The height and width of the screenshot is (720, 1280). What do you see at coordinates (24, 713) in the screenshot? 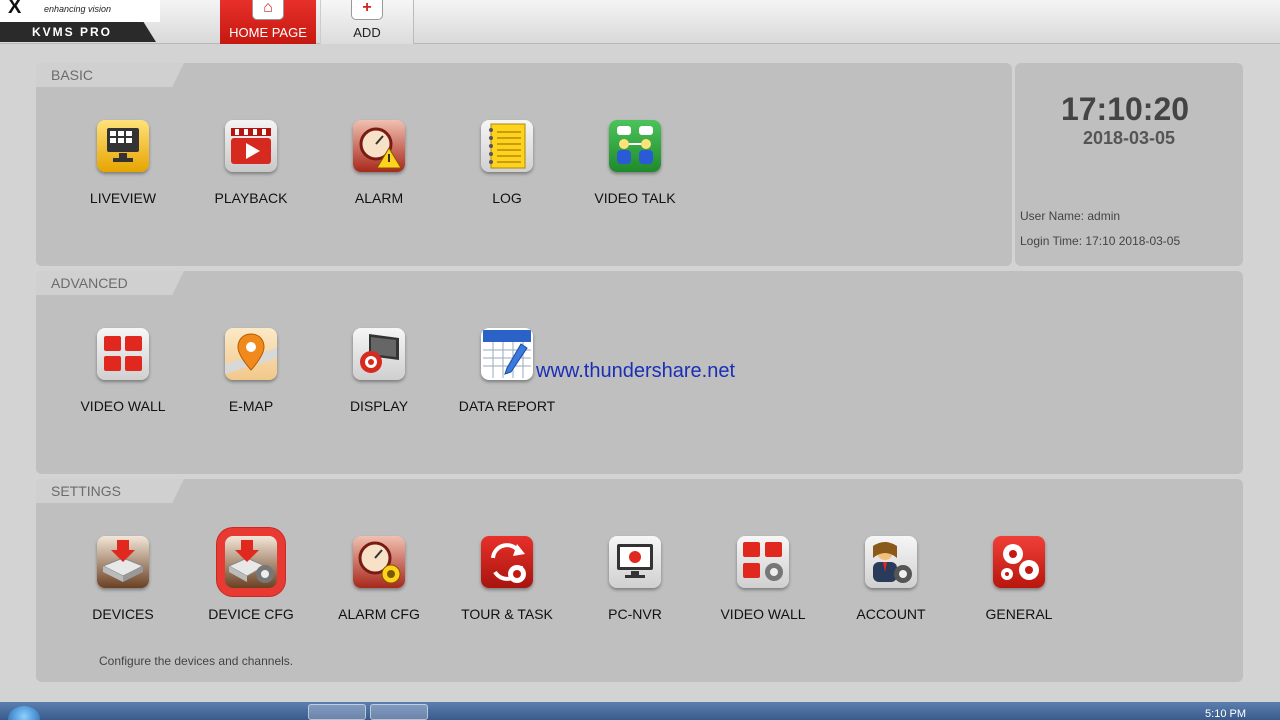
I see `start-button` at bounding box center [24, 713].